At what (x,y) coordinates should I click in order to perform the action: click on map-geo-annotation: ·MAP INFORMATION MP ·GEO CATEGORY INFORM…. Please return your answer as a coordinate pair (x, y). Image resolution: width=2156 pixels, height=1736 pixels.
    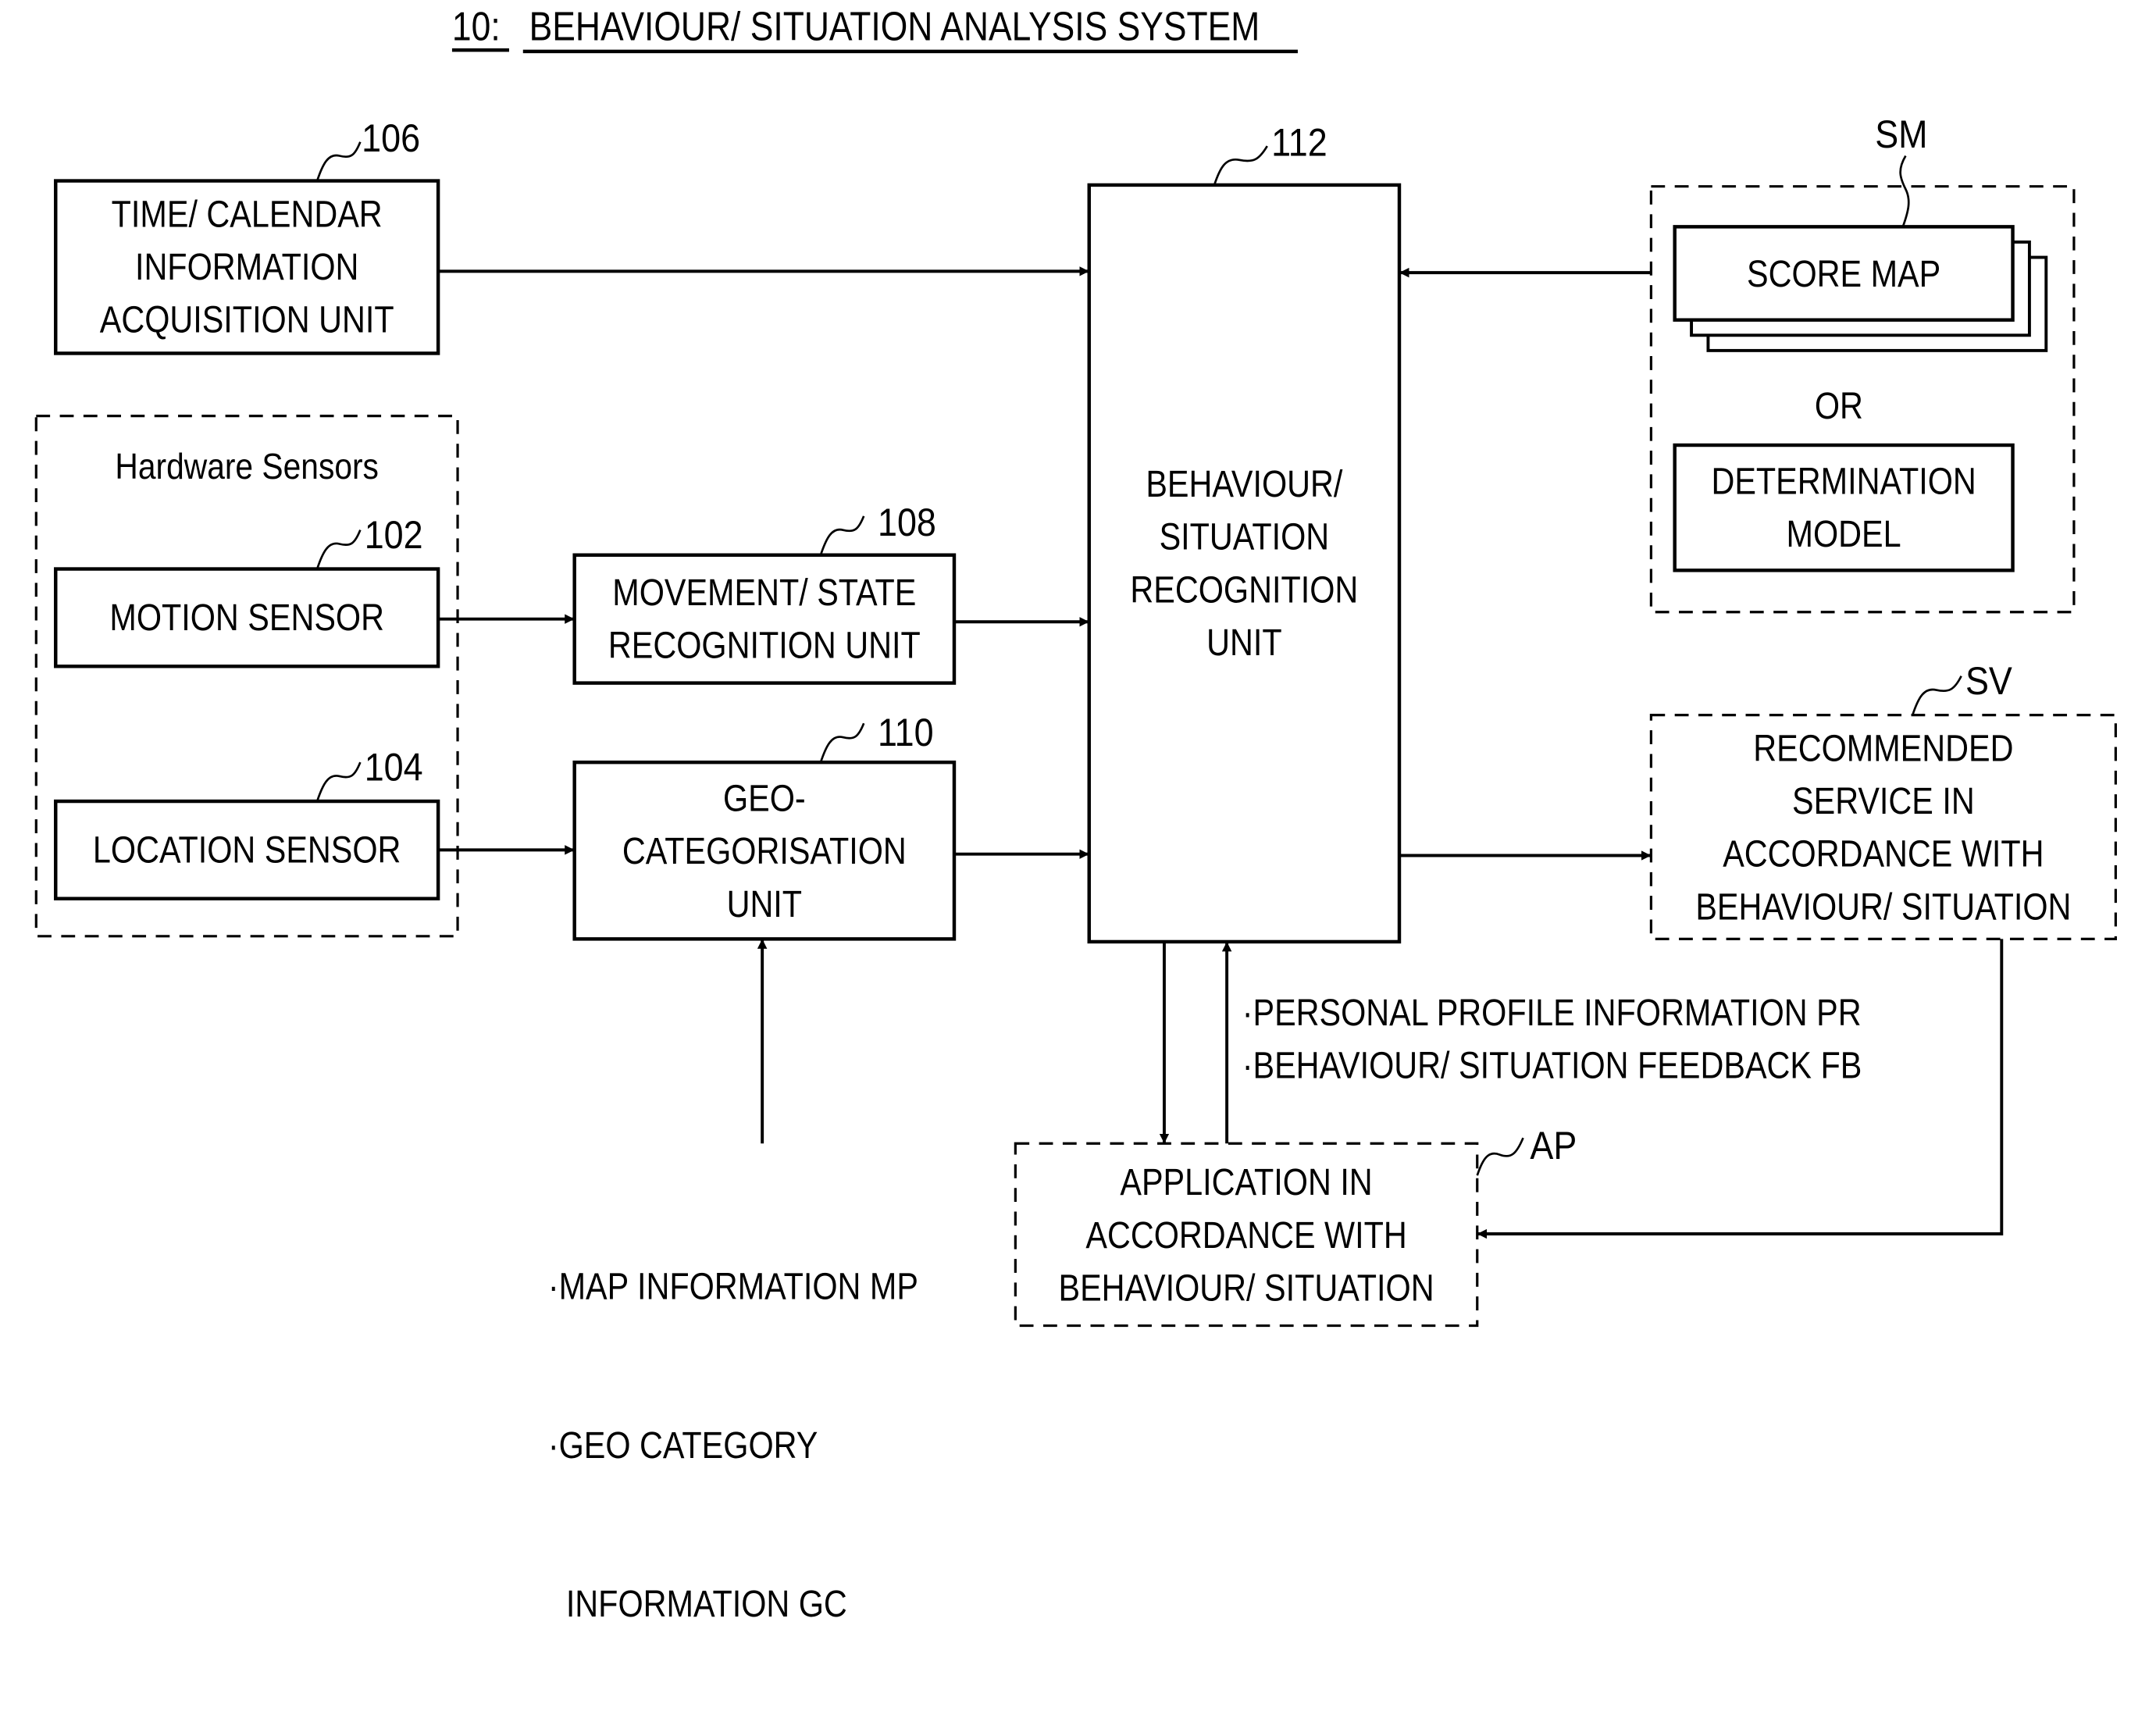
    Looking at the image, I should click on (733, 1445).